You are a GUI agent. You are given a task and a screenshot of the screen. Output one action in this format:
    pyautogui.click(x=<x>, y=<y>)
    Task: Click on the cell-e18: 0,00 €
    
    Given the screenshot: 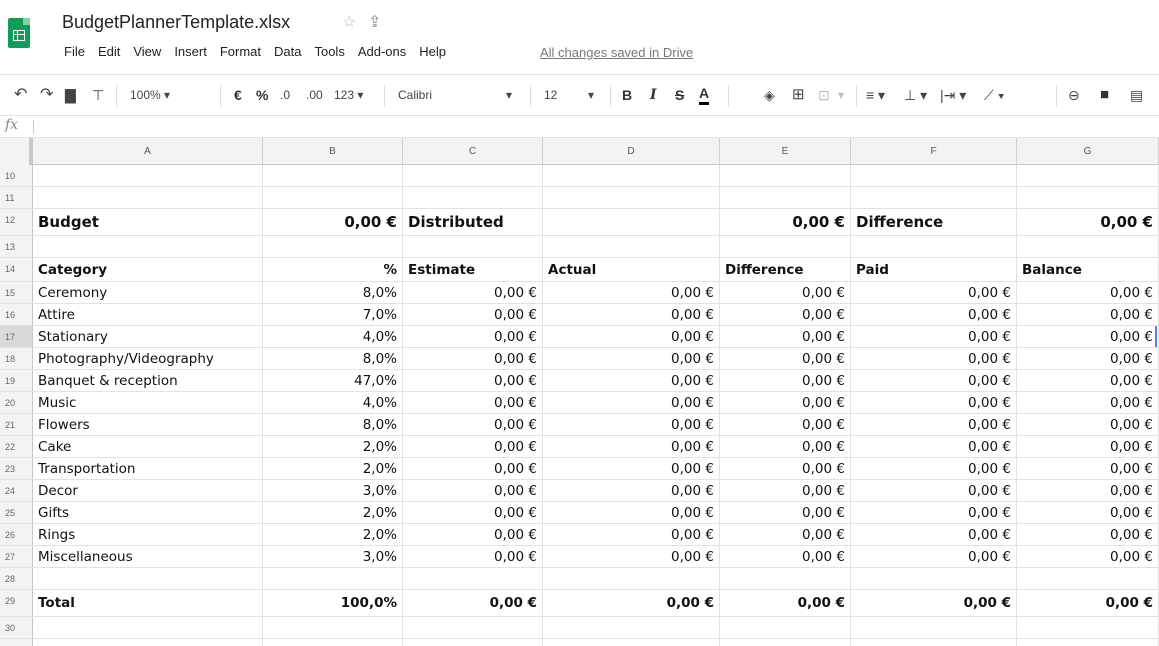 What is the action you would take?
    pyautogui.click(x=785, y=358)
    